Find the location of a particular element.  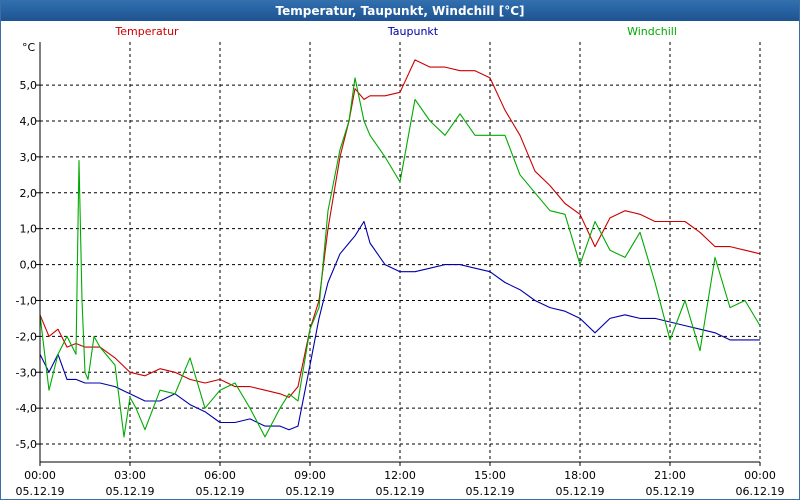

x-tick-time-label: 12:00 is located at coordinates (400, 475).